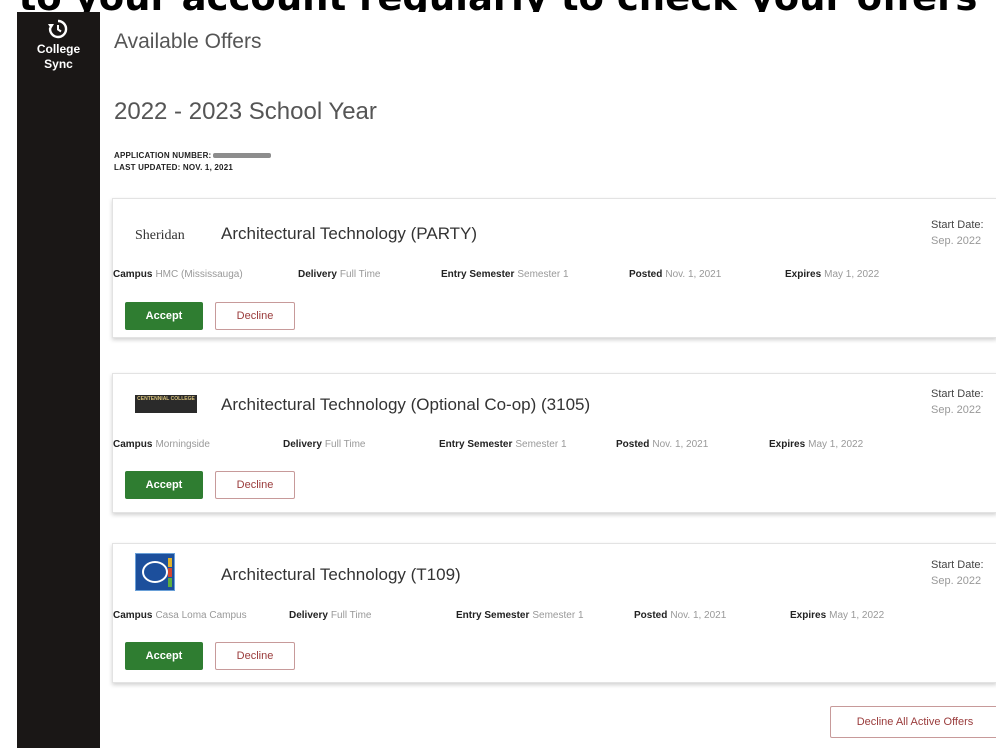  Describe the element at coordinates (245, 111) in the screenshot. I see `school-year-heading: 2022 - 2023 School Year` at that location.